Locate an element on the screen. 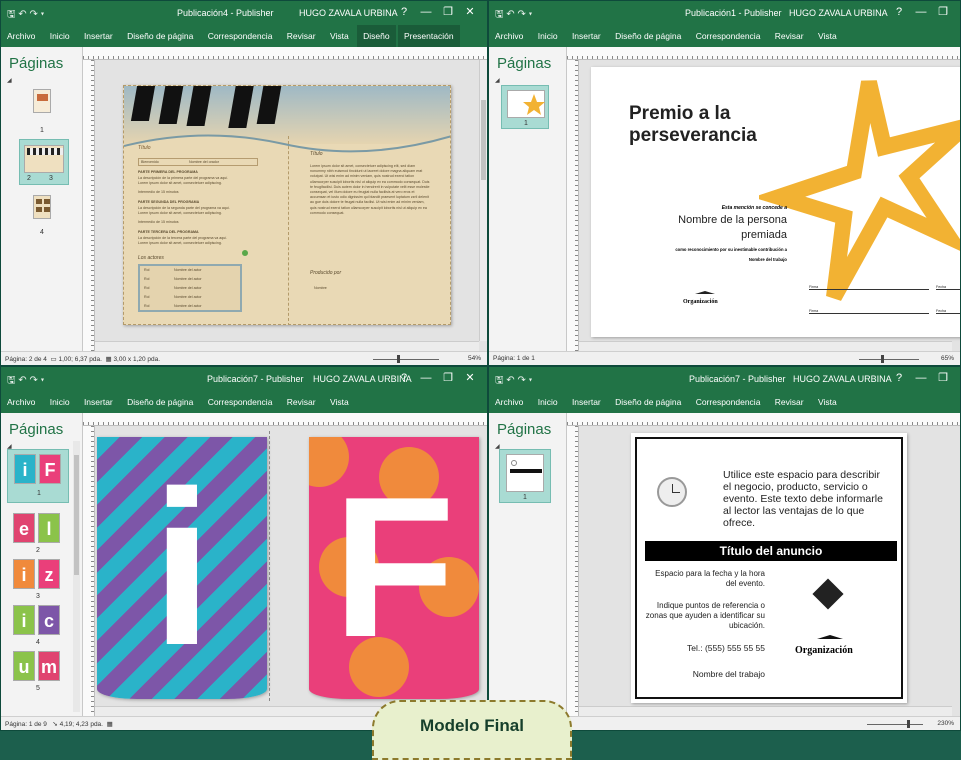 The height and width of the screenshot is (760, 961). page-status: Página: 1 de 1 is located at coordinates (514, 358).